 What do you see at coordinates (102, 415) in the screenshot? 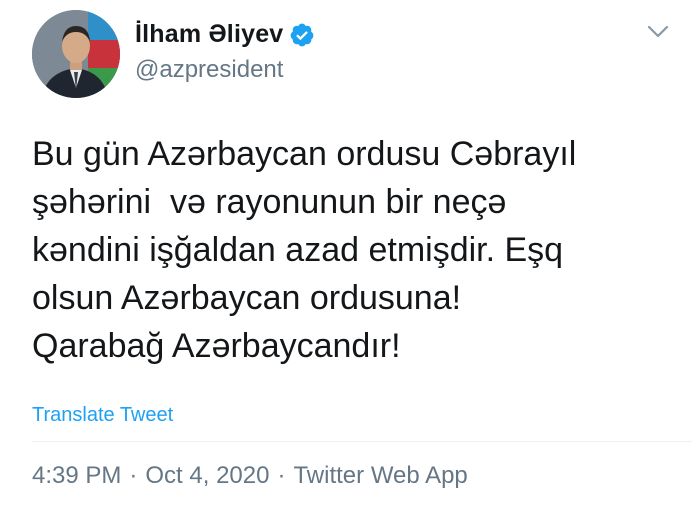
I see `translate-tweet-link: Translate Tweet` at bounding box center [102, 415].